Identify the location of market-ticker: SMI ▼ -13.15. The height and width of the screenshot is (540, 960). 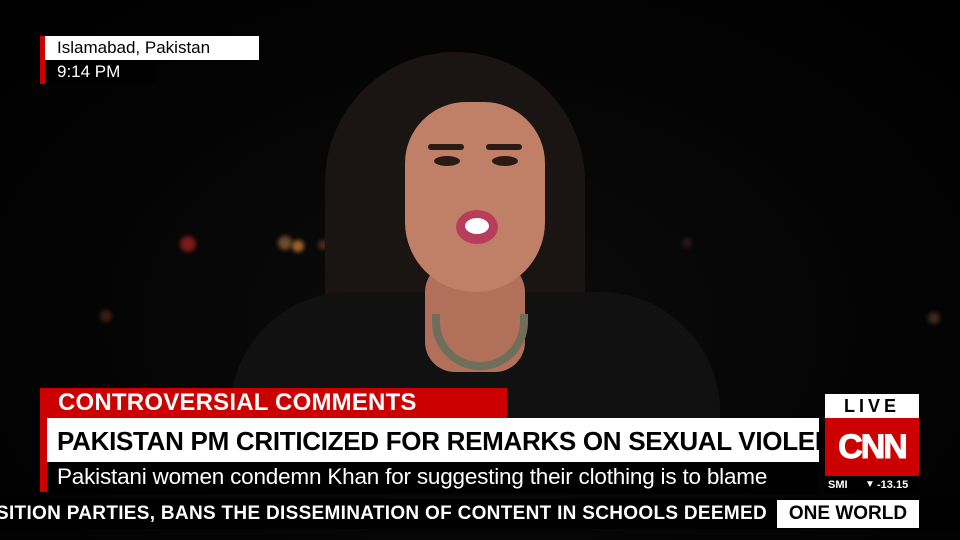
(872, 485).